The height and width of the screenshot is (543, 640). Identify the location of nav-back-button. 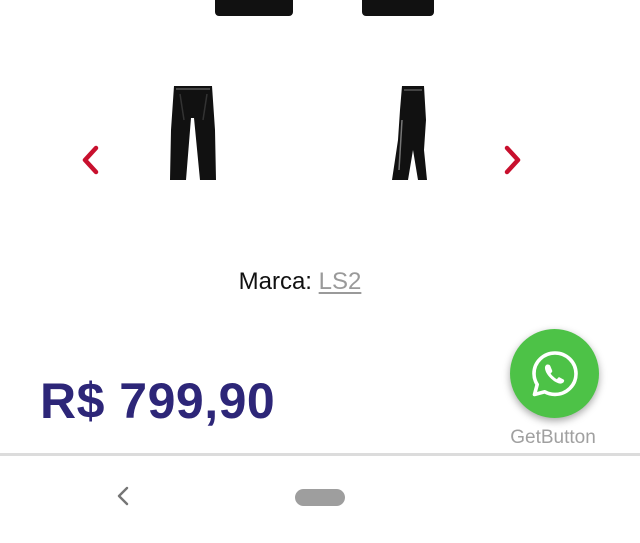
(123, 496).